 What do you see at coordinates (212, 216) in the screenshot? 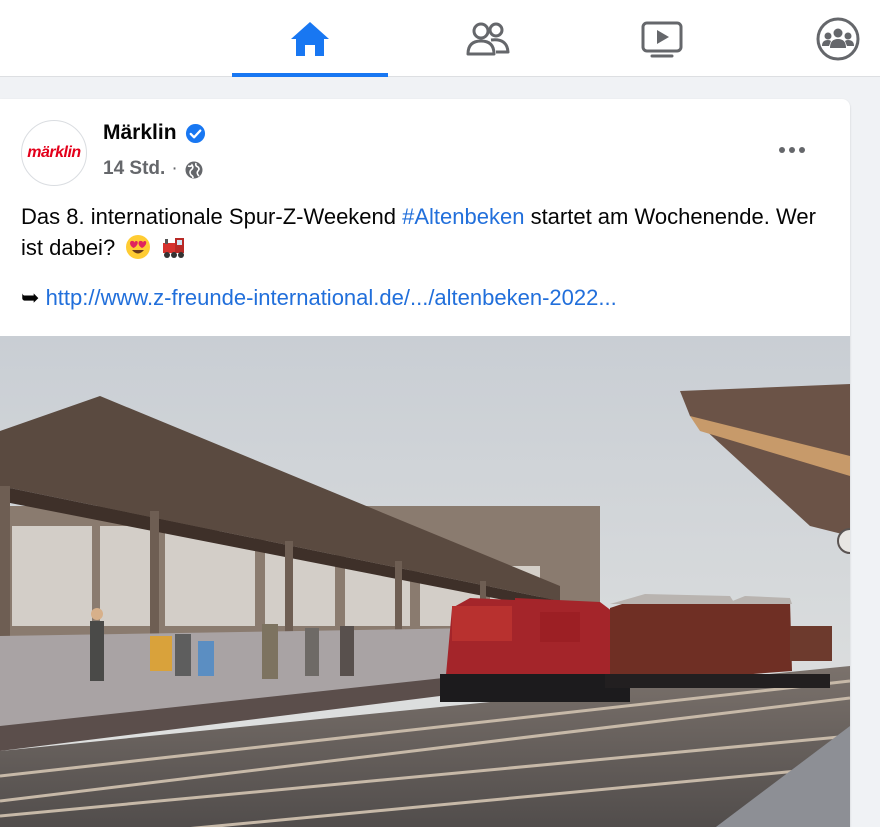
I see `post-text-before: Das 8. internationale Spur-Z-Weekend` at bounding box center [212, 216].